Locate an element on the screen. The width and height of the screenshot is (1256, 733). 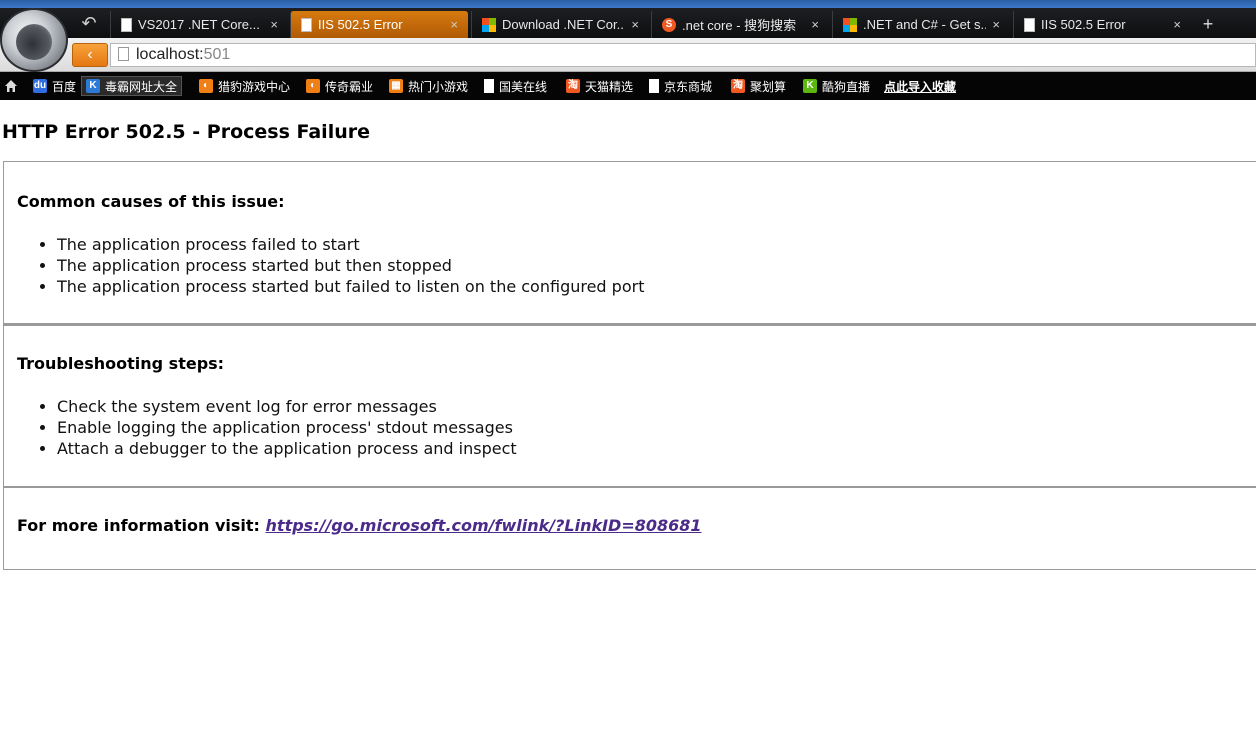
url-host: localhost: is located at coordinates (170, 54).